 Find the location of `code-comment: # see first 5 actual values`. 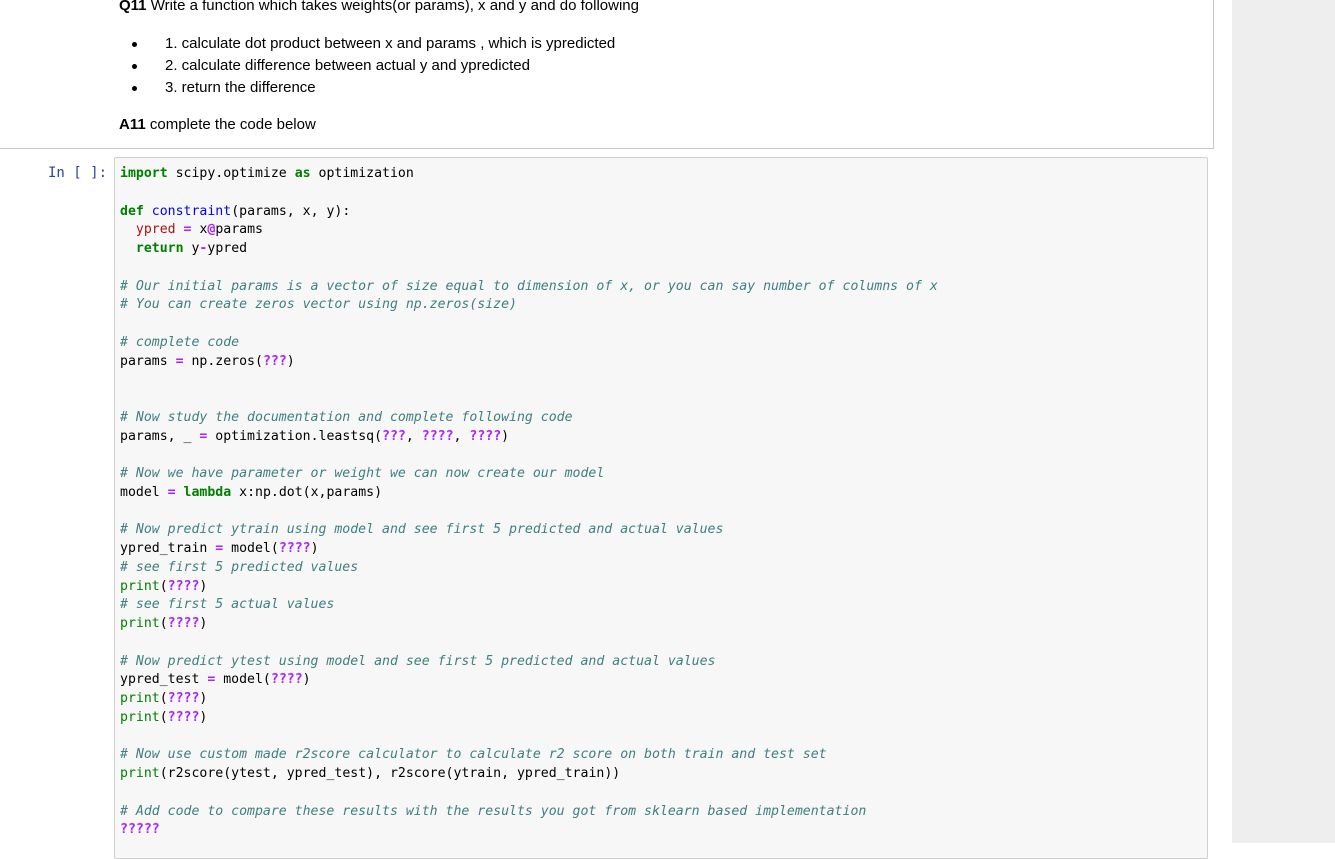

code-comment: # see first 5 actual values is located at coordinates (227, 605).